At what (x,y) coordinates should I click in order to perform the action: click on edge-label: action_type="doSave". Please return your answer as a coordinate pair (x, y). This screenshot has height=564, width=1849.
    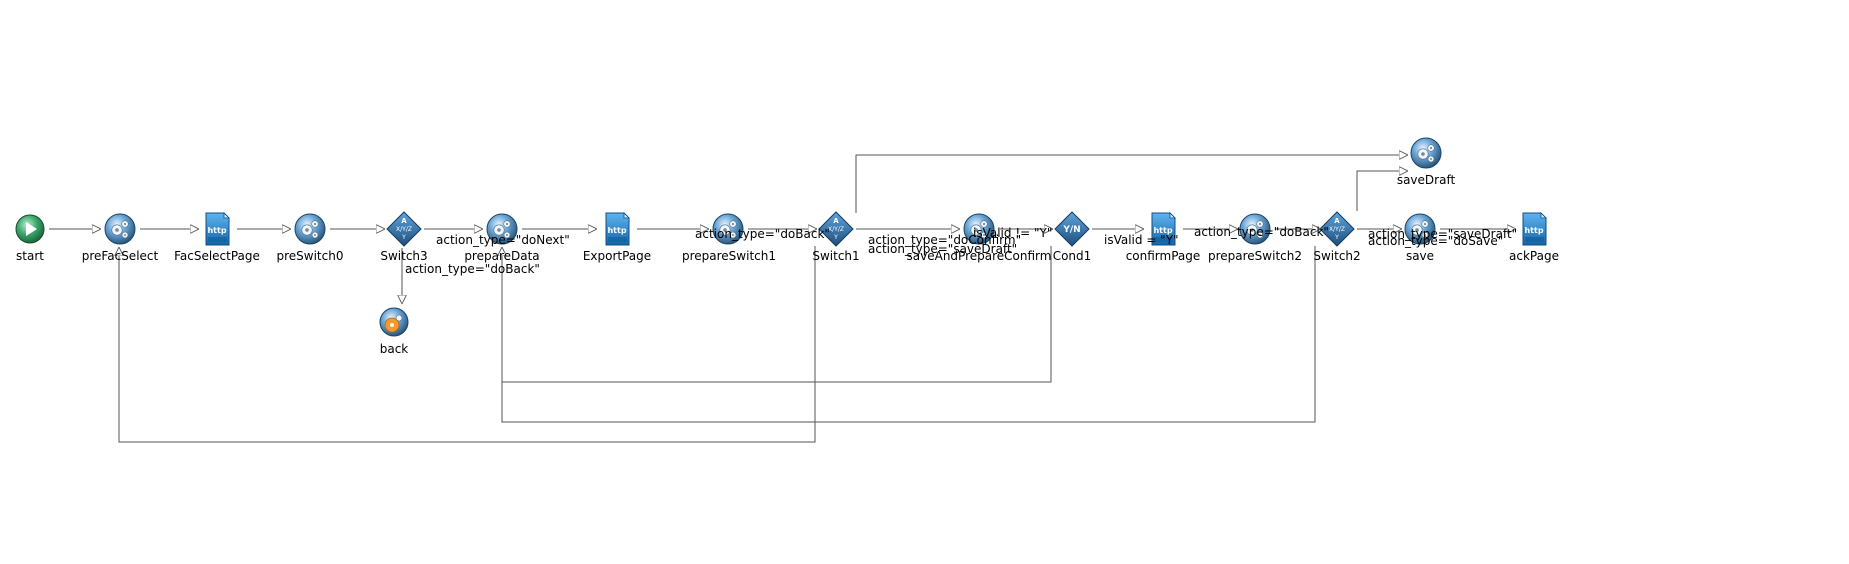
    Looking at the image, I should click on (1435, 241).